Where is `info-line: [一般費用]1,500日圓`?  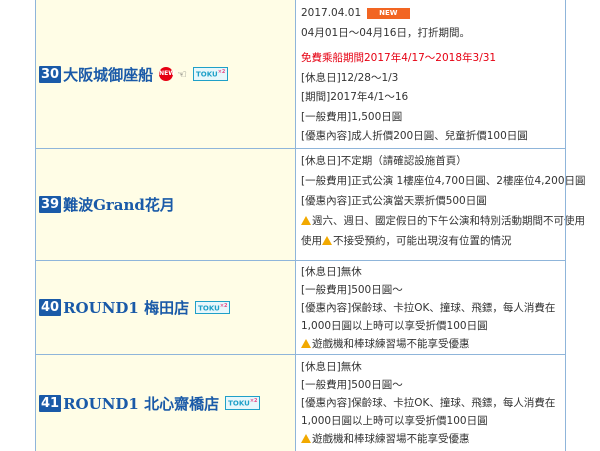 info-line: [一般費用]1,500日圓 is located at coordinates (352, 116).